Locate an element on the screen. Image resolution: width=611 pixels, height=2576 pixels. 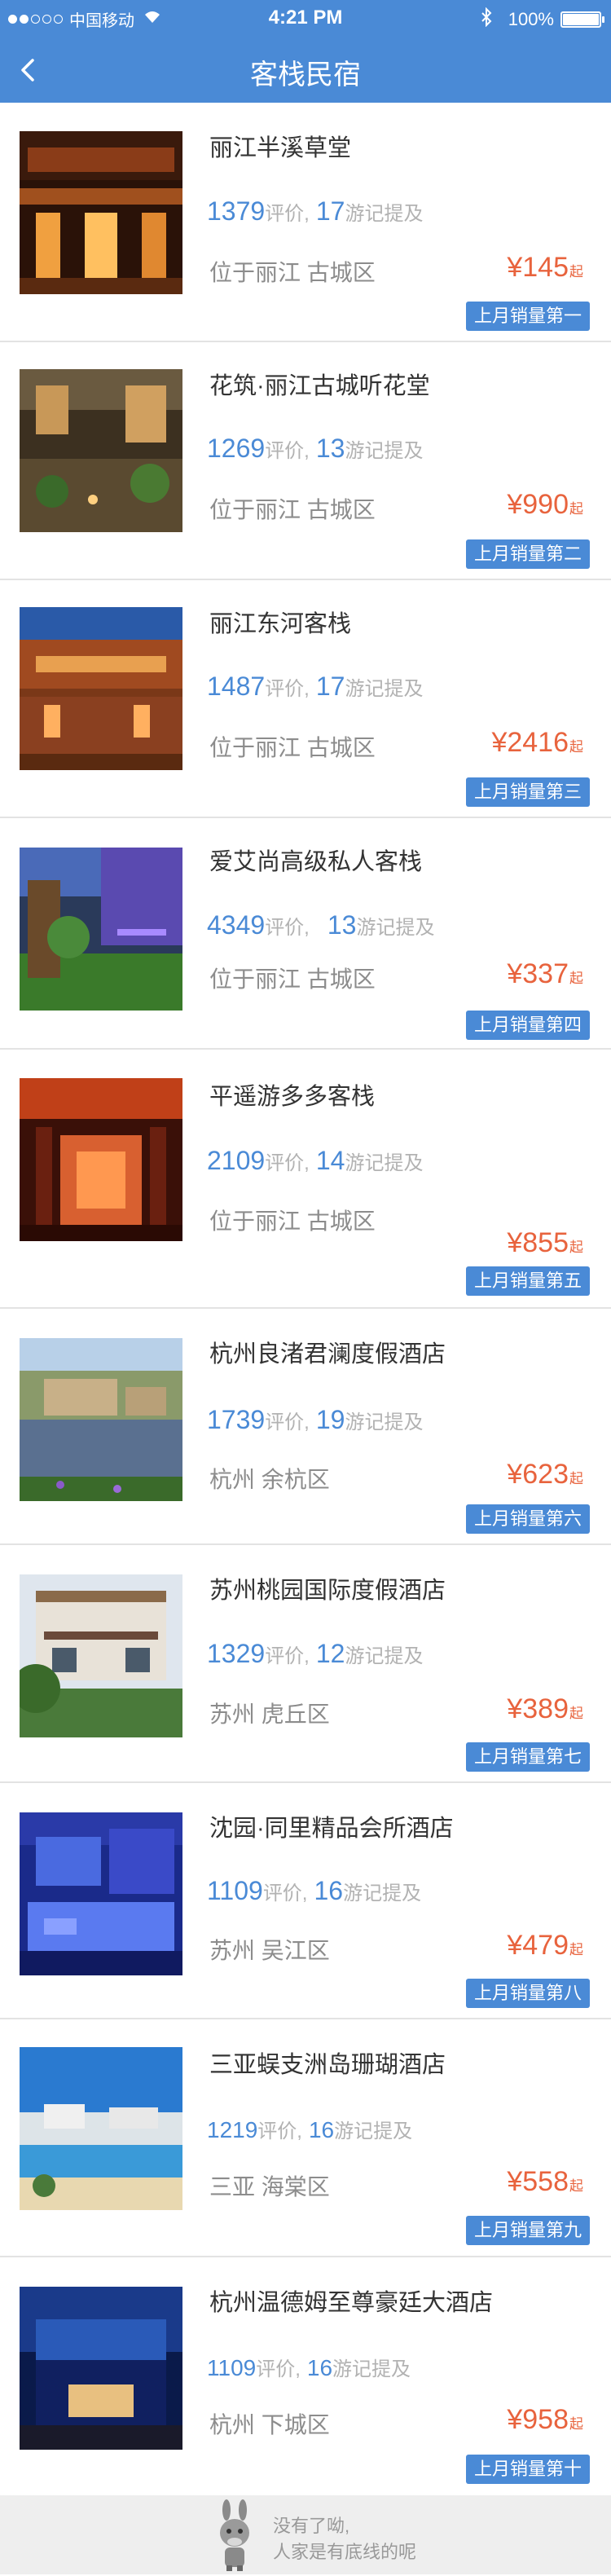
status-bar: 中国移动 4:21 PM 100% is located at coordinates (305, 19).